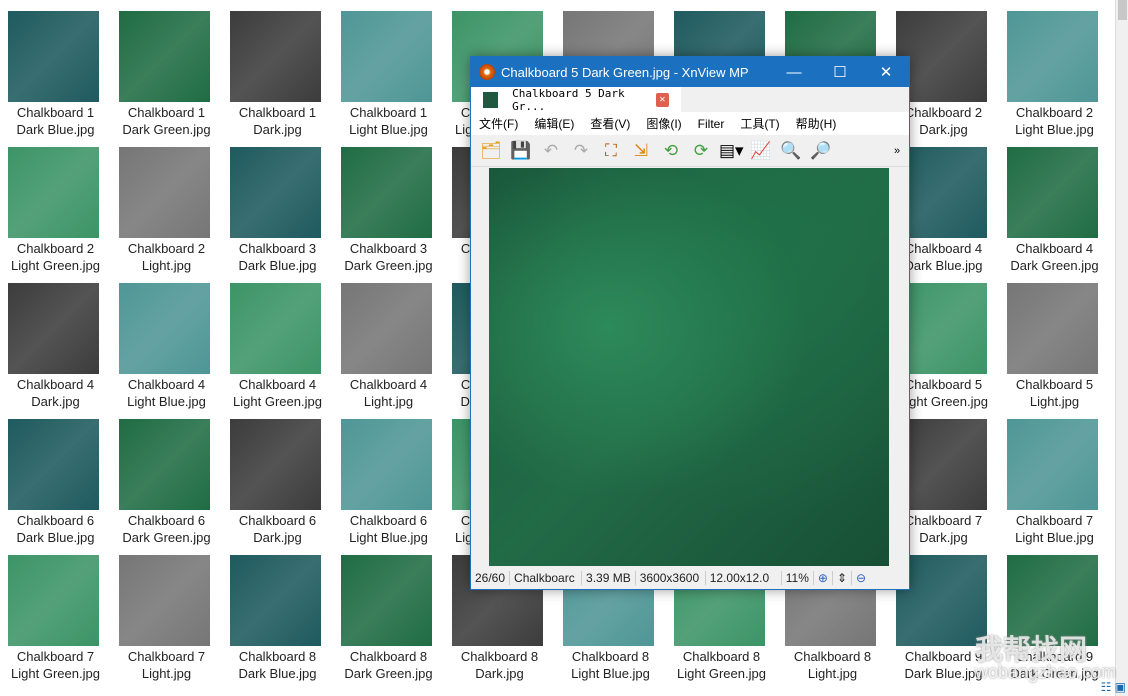 This screenshot has height=696, width=1128. What do you see at coordinates (1121, 348) in the screenshot?
I see `vertical-scrollbar` at bounding box center [1121, 348].